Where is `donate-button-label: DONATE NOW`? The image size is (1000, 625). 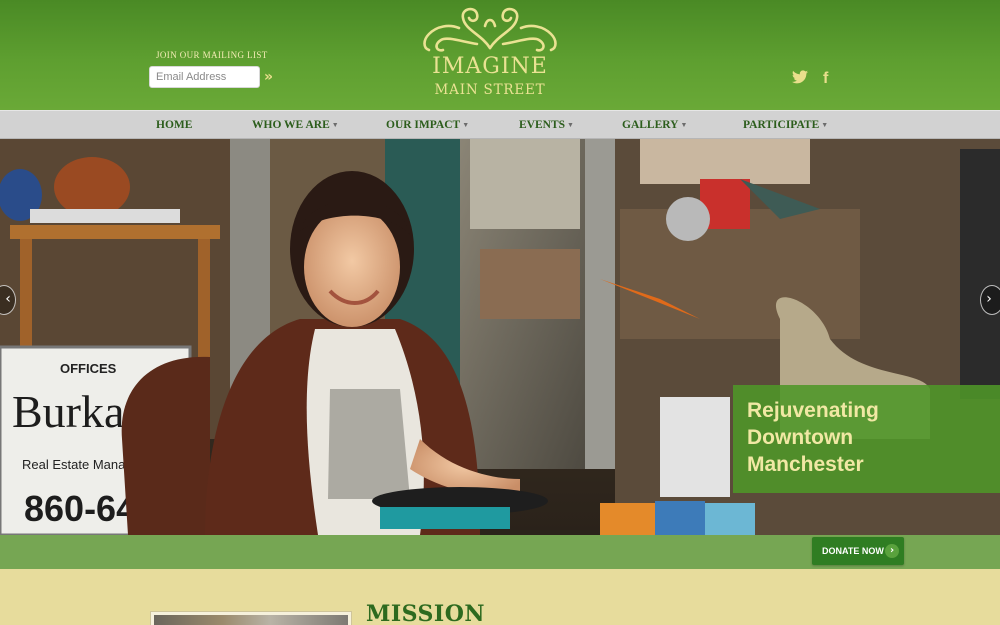
donate-button-label: DONATE NOW is located at coordinates (853, 551).